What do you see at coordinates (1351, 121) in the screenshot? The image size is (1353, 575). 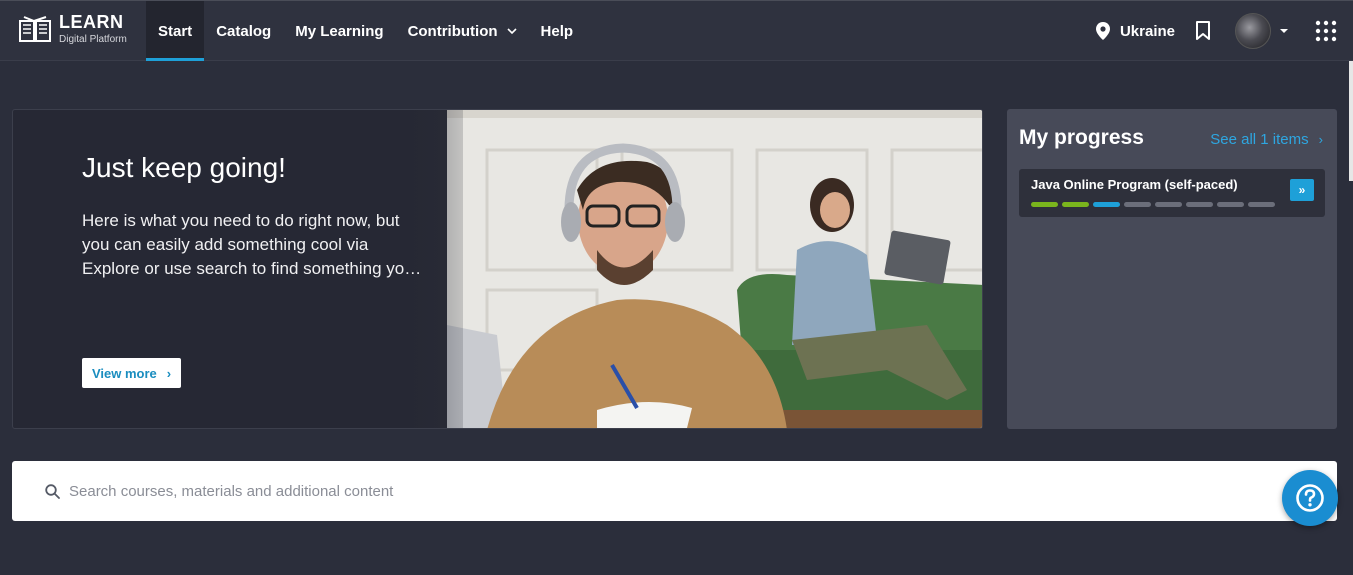 I see `page-scrollbar` at bounding box center [1351, 121].